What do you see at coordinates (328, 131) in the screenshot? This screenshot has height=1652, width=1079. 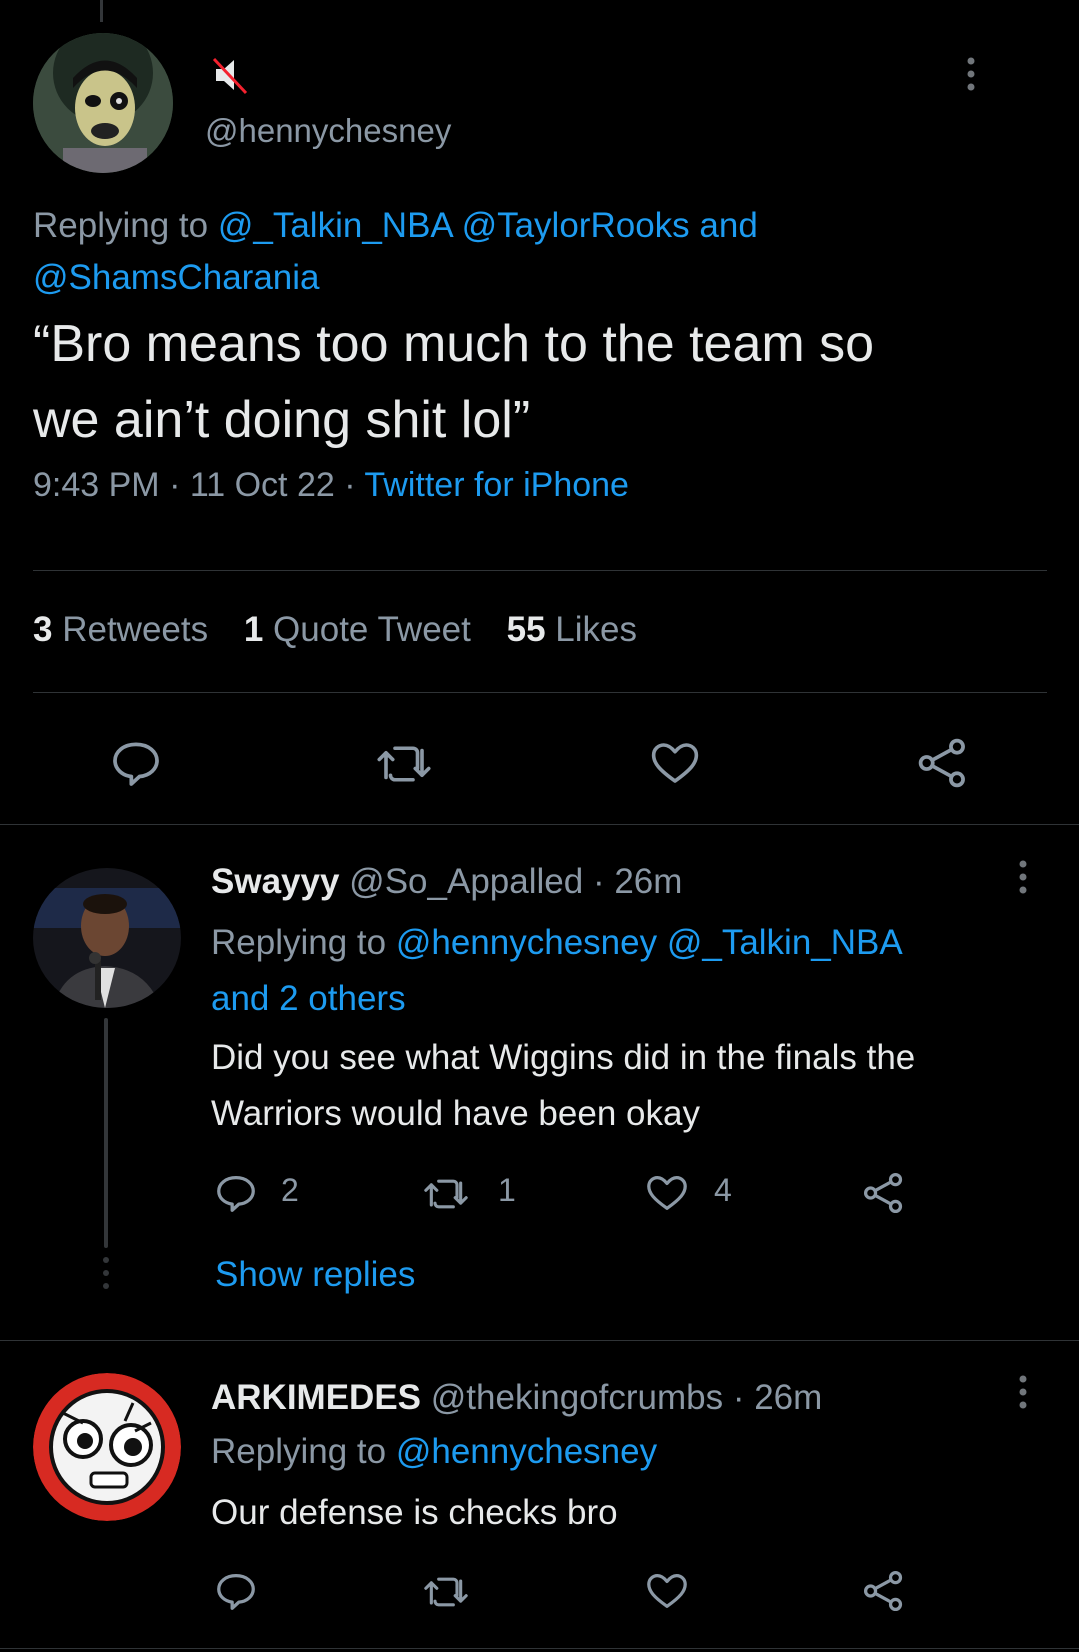 I see `author-handle: @hennychesney` at bounding box center [328, 131].